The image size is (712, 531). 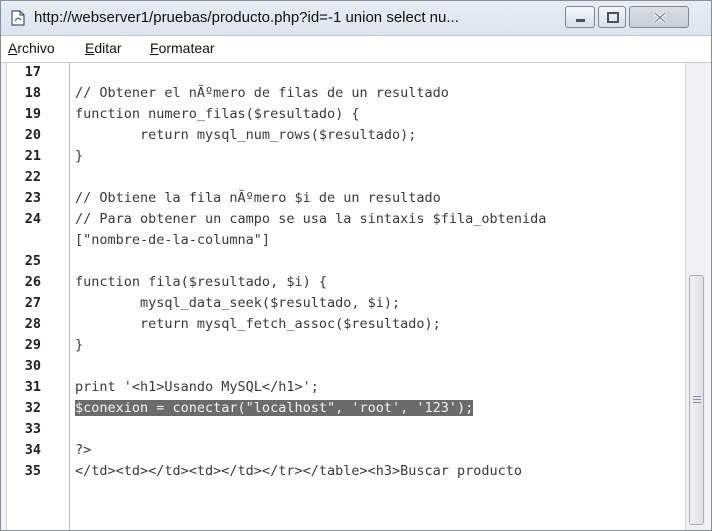 What do you see at coordinates (32, 198) in the screenshot?
I see `line-number: 23` at bounding box center [32, 198].